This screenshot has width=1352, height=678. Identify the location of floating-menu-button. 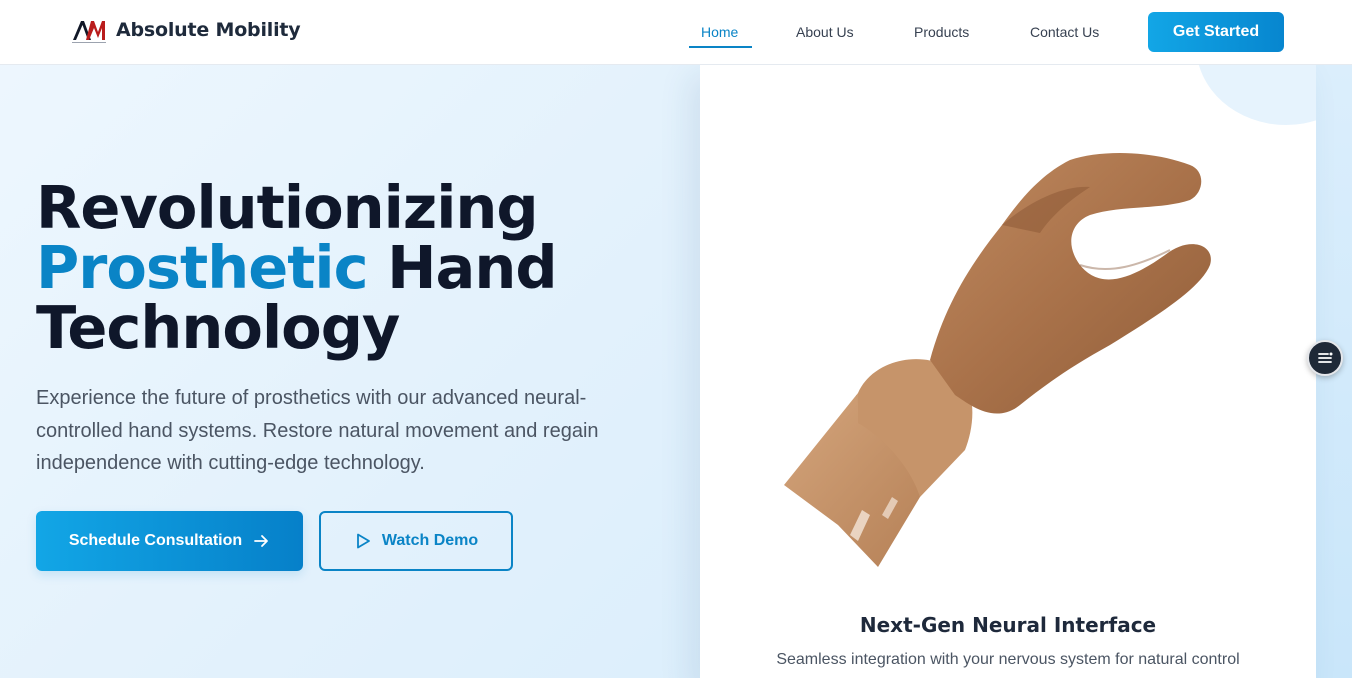
(1325, 358).